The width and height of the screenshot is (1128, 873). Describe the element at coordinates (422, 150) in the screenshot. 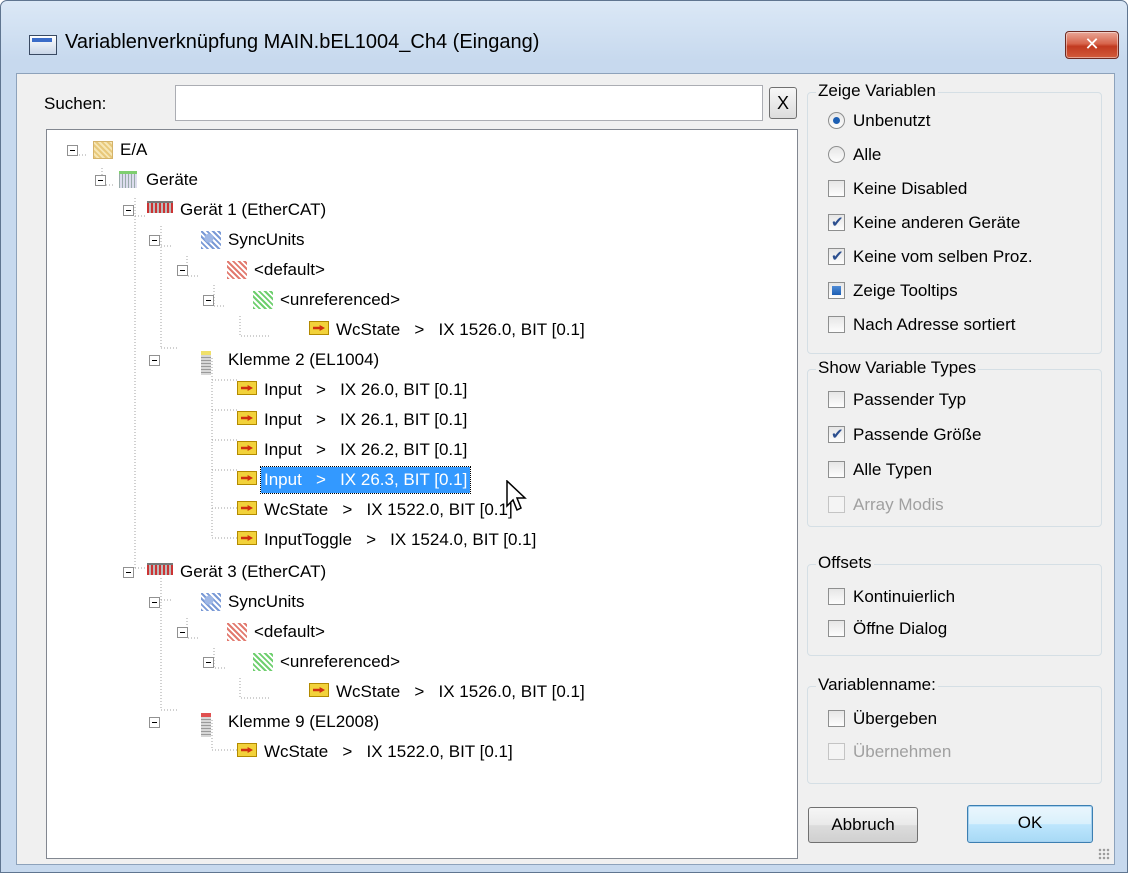

I see `tree-node: E/A` at that location.